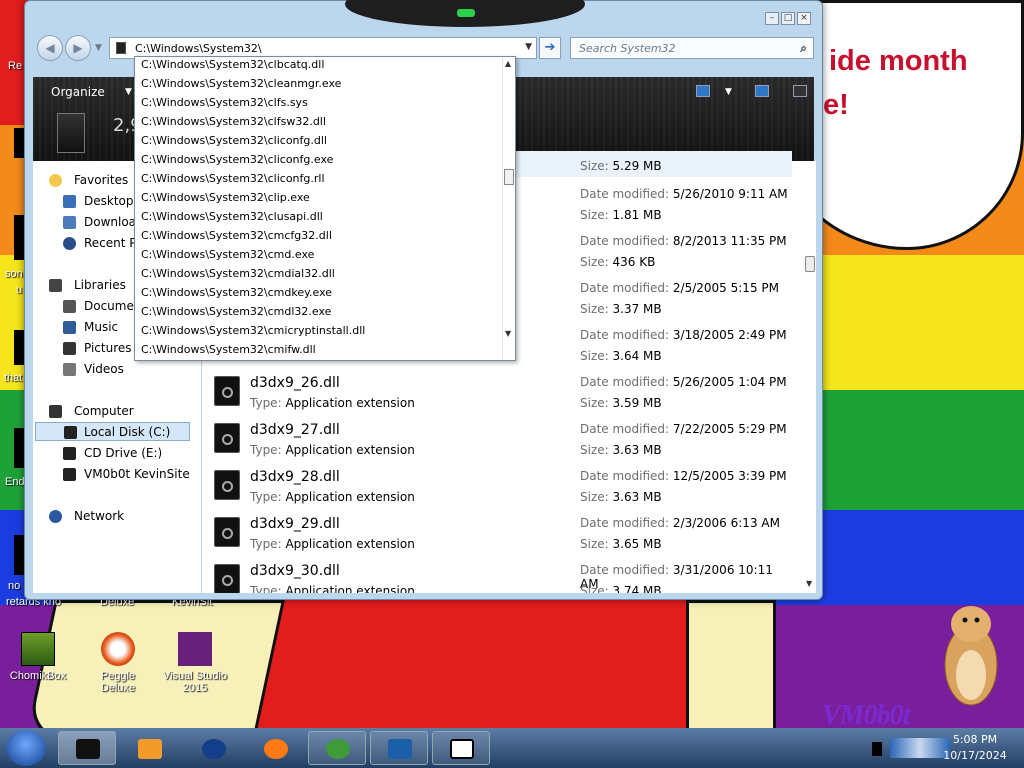 This screenshot has height=768, width=1024. I want to click on nav-cd-drive: CD Drive (E:), so click(137, 453).